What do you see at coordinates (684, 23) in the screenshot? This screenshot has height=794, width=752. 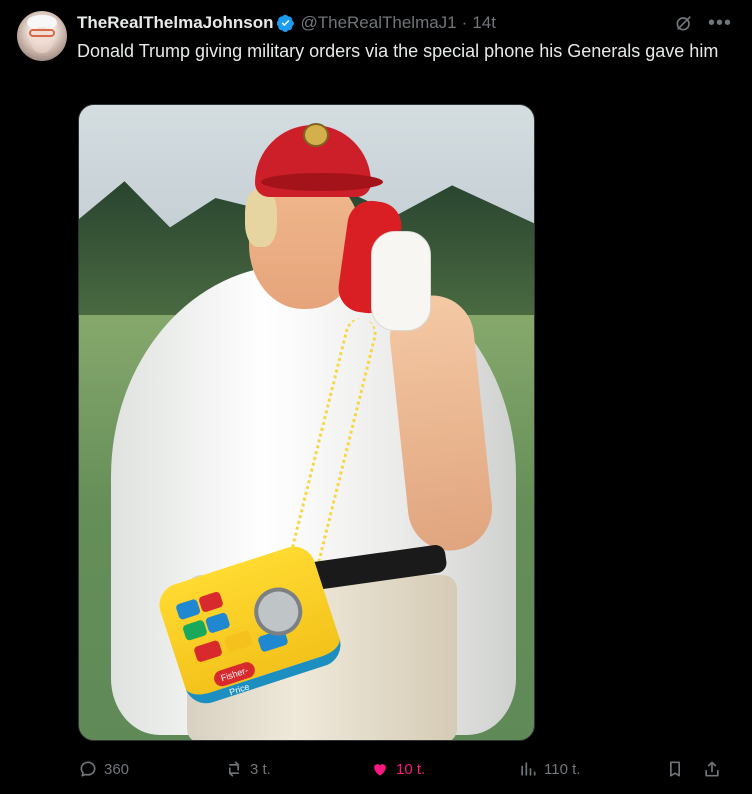 I see `grok-icon` at bounding box center [684, 23].